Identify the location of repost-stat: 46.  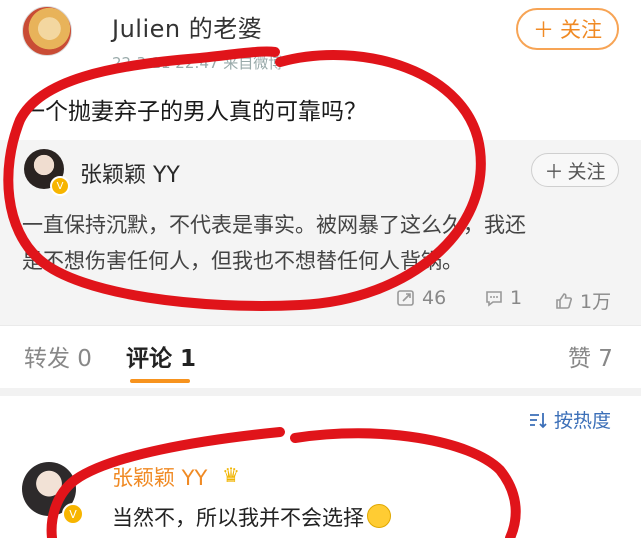
(421, 298).